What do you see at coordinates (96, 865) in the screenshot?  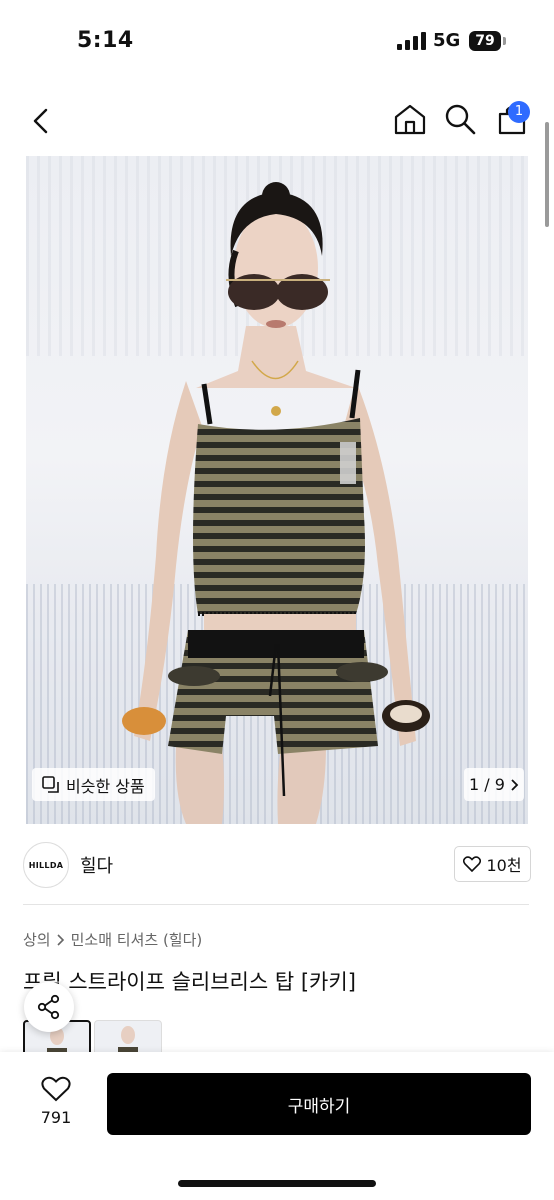 I see `seller-name: 힐다` at bounding box center [96, 865].